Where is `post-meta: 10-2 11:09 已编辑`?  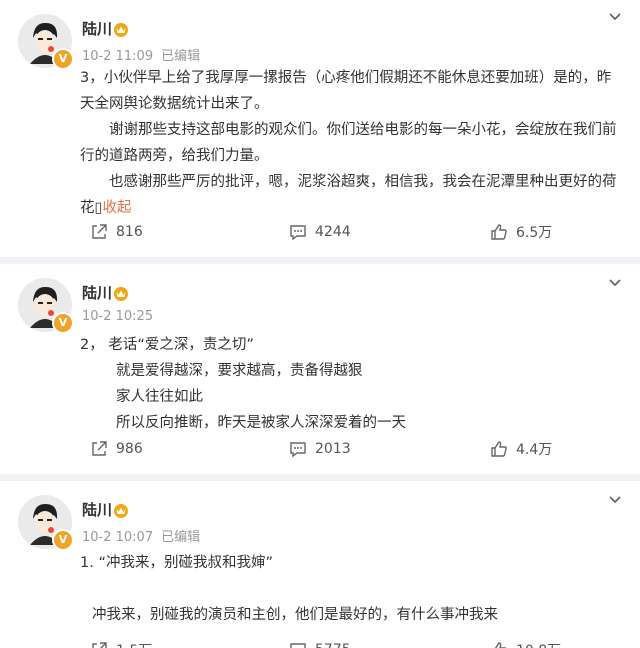 post-meta: 10-2 11:09 已编辑 is located at coordinates (141, 54).